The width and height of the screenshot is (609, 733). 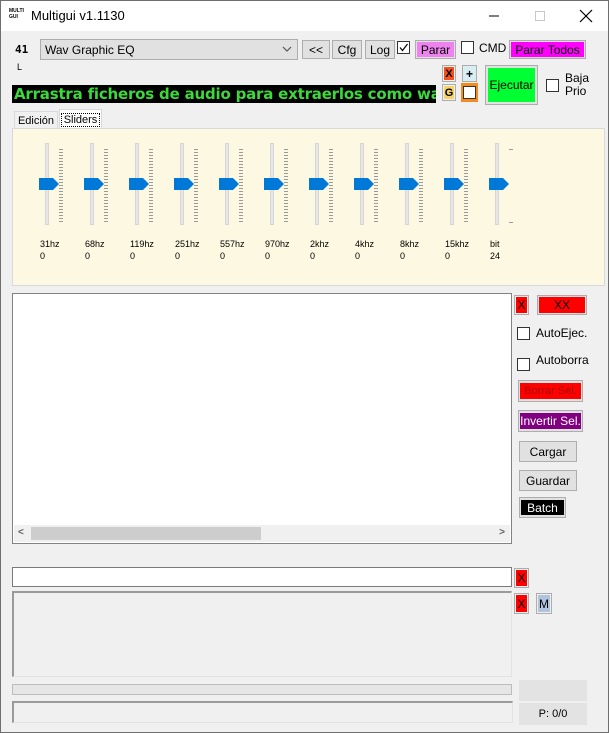 What do you see at coordinates (511, 85) in the screenshot?
I see `ejecutar-button: Ejecutar` at bounding box center [511, 85].